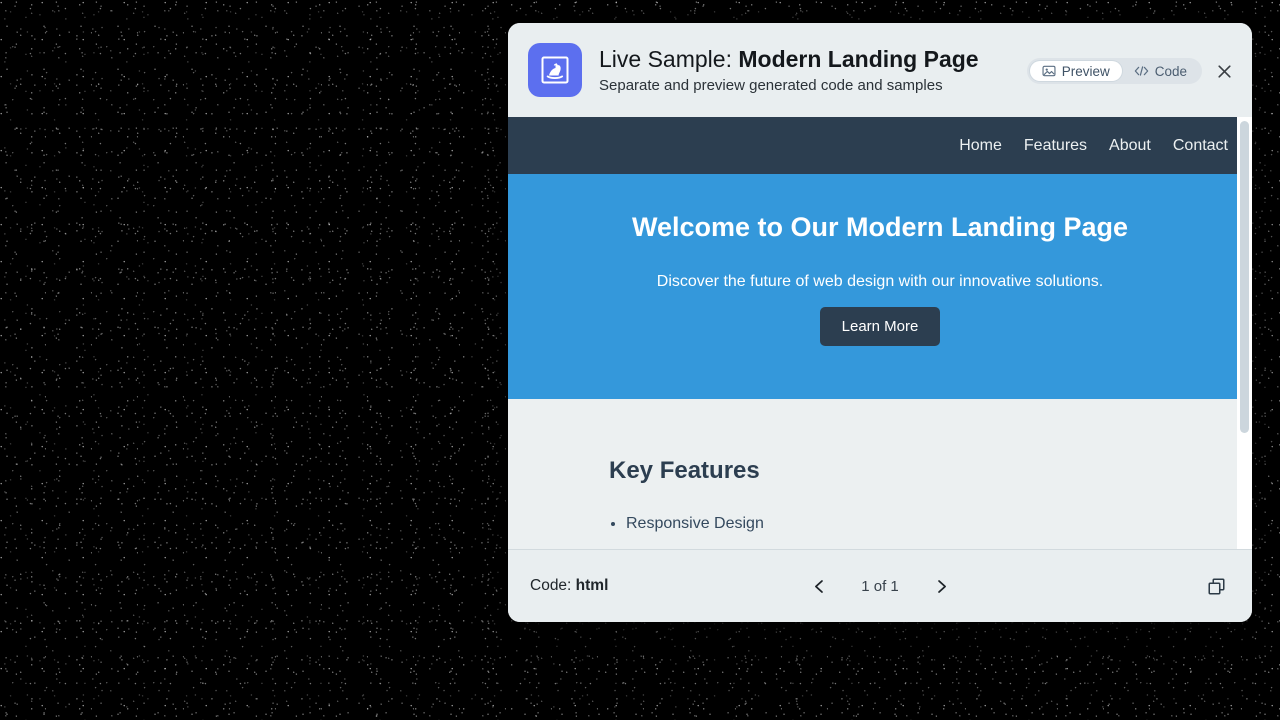  I want to click on page-title: Live Sample: Modern Landing Page, so click(789, 59).